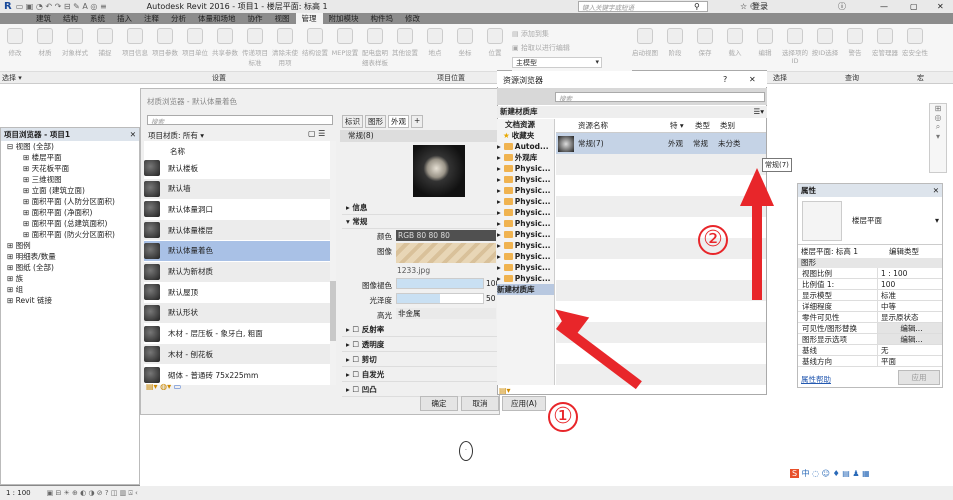  What do you see at coordinates (419, 222) in the screenshot?
I see `section-generic: ▾ 常规` at bounding box center [419, 222].